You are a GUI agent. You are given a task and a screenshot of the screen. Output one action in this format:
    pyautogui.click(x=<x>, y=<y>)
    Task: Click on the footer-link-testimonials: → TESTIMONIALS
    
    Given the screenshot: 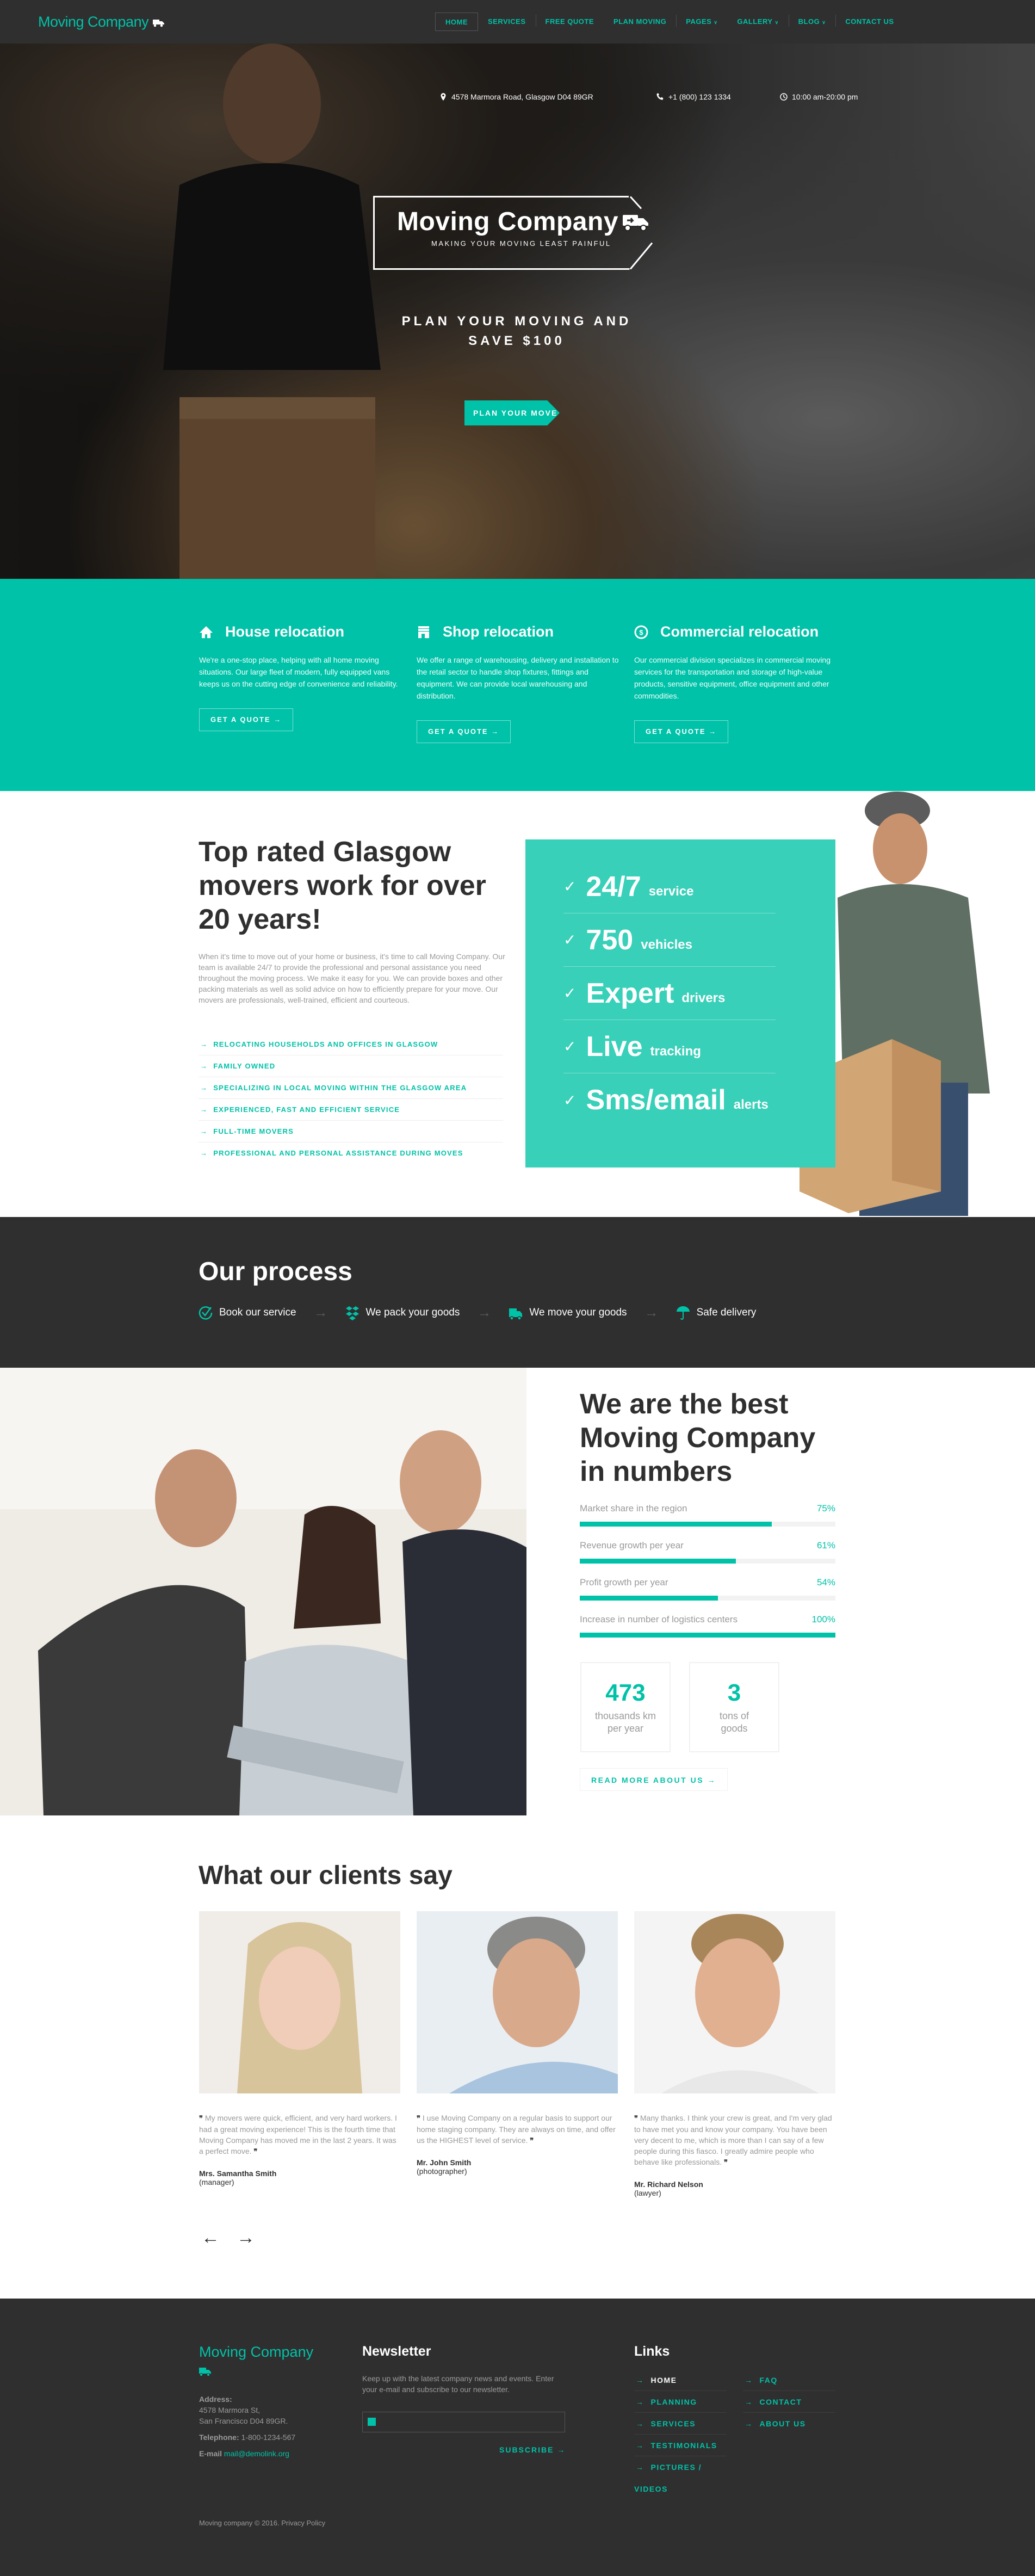 What is the action you would take?
    pyautogui.click(x=680, y=2445)
    